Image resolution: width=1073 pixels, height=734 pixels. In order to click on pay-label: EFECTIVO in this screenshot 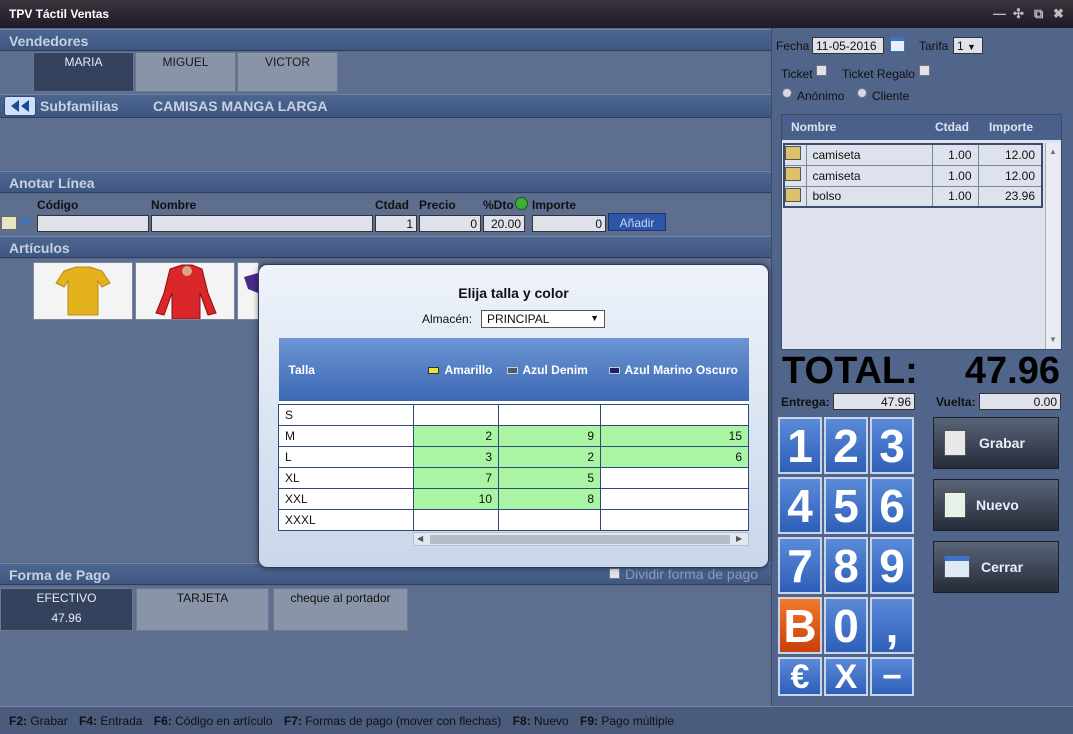, I will do `click(66, 598)`.